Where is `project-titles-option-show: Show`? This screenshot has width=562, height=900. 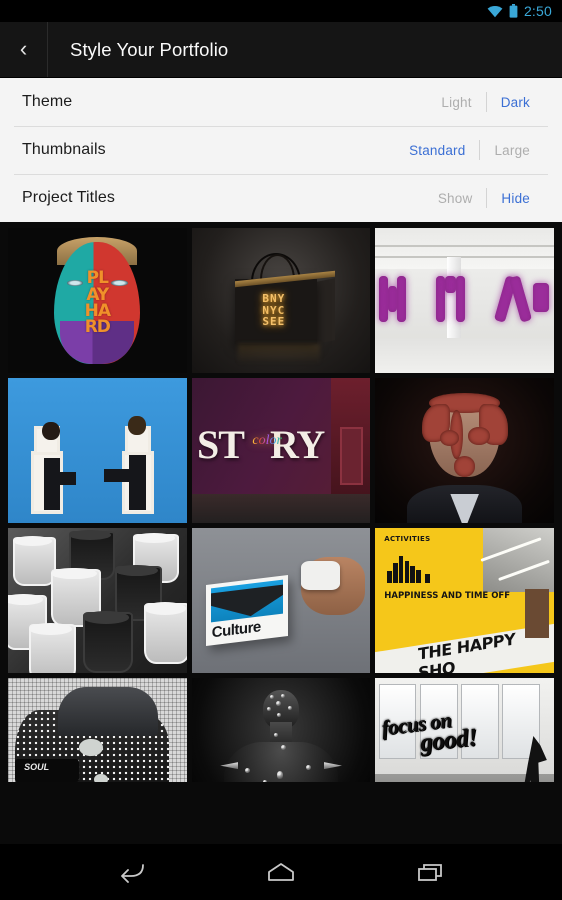 project-titles-option-show: Show is located at coordinates (455, 198).